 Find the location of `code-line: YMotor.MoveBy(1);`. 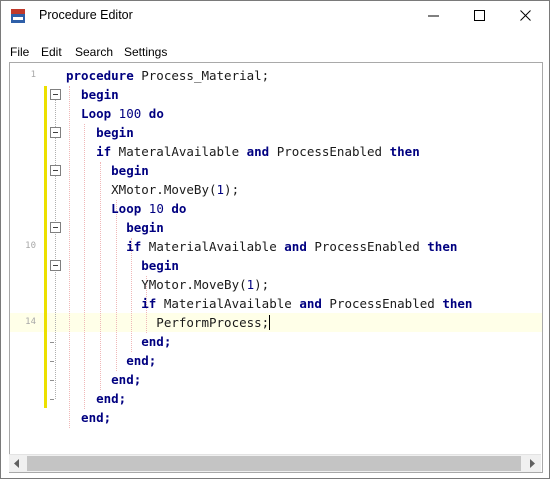

code-line: YMotor.MoveBy(1); is located at coordinates (269, 284).